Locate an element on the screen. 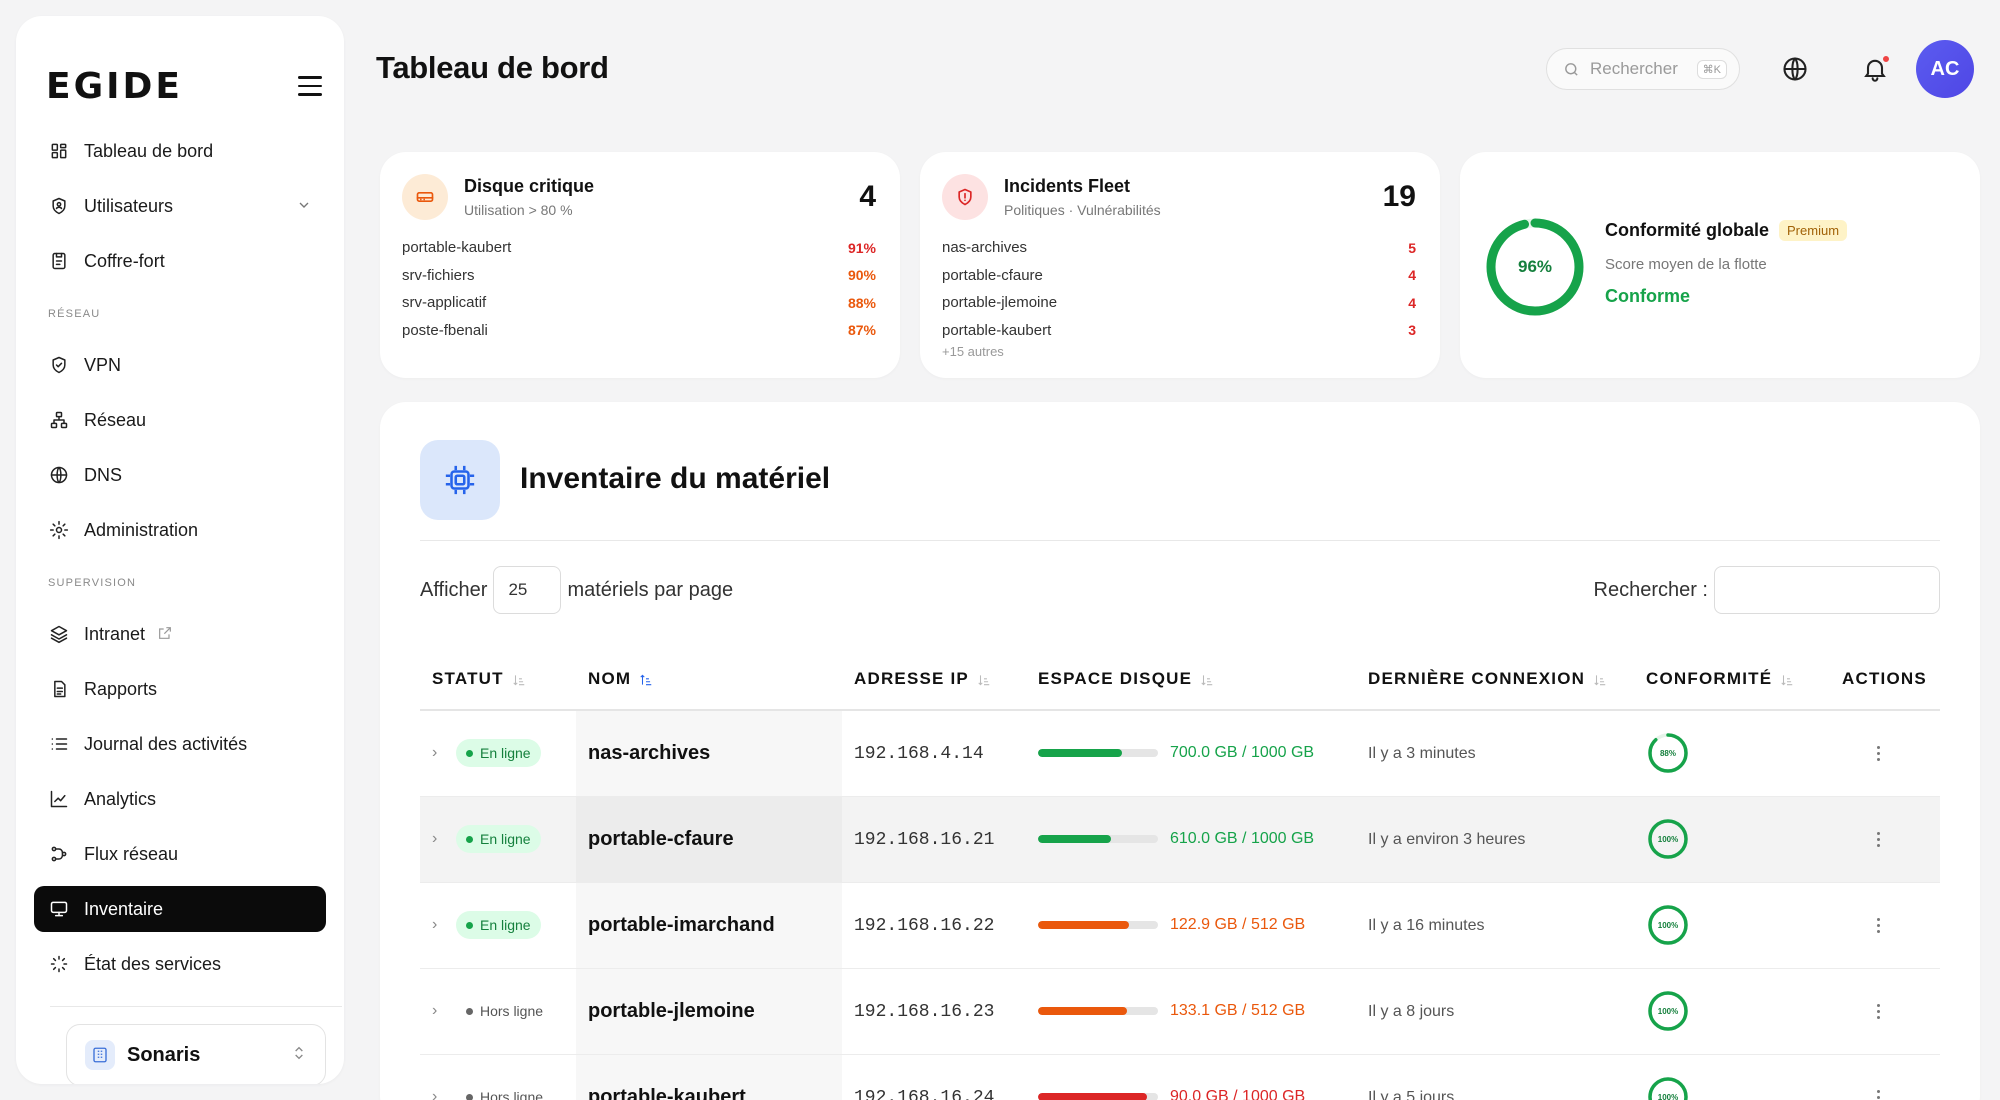 The image size is (2000, 1100). sidebar-item-vpn: VPN is located at coordinates (180, 365).